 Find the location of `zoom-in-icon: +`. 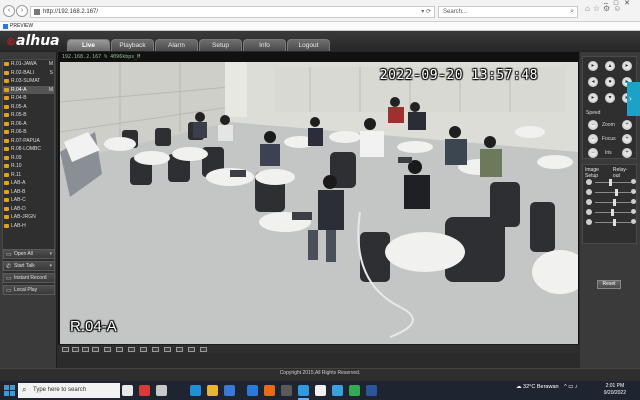

zoom-in-icon: + is located at coordinates (627, 125).